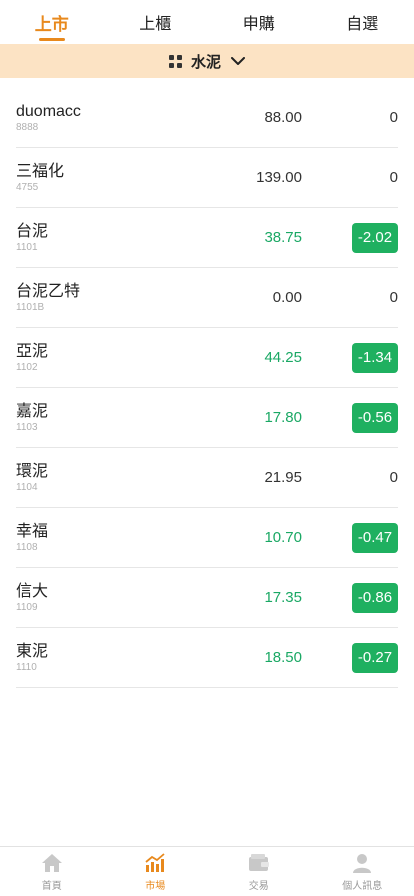 Image resolution: width=414 pixels, height=896 pixels. I want to click on category-label: 水泥, so click(205, 62).